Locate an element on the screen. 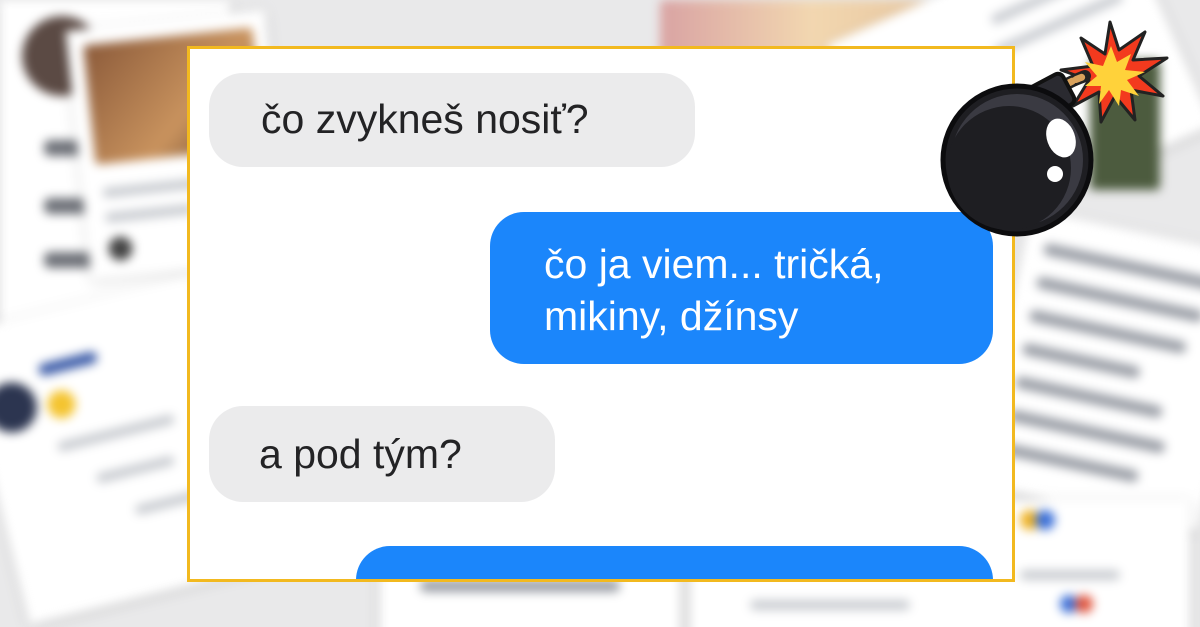 This screenshot has width=1200, height=627. message-bubble-outgoing: čo ja viem... tričká, mikiny, džínsy is located at coordinates (741, 288).